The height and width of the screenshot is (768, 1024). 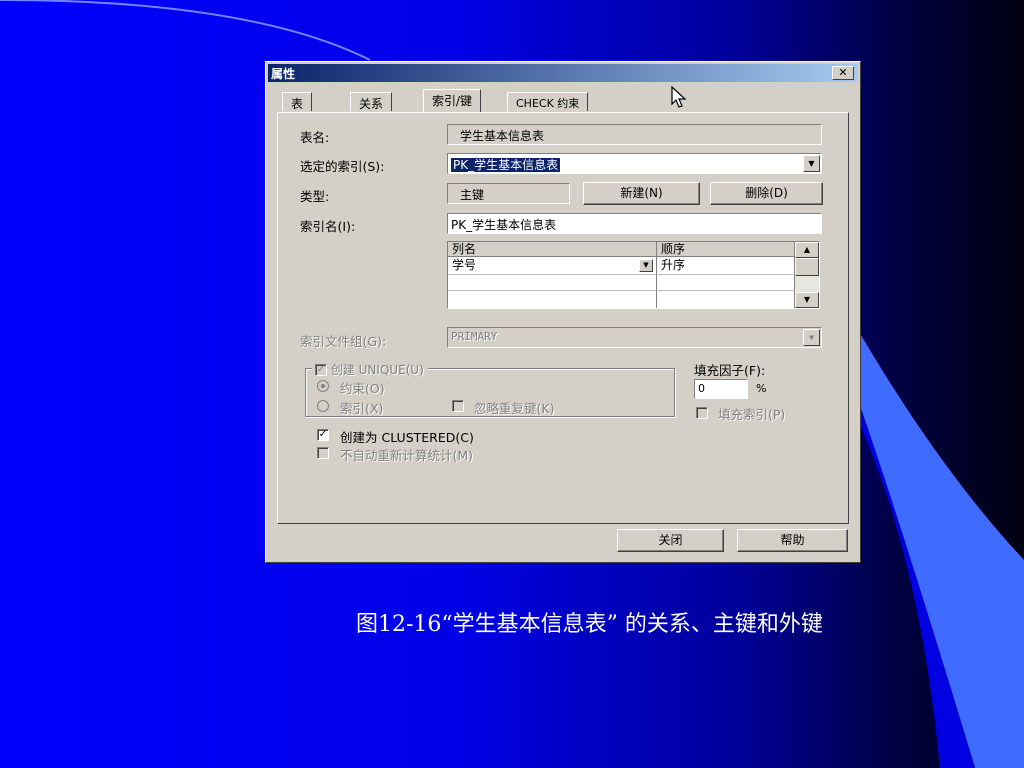 What do you see at coordinates (514, 408) in the screenshot?
I see `ignore-duplicate-label: 忽略重复键(K)` at bounding box center [514, 408].